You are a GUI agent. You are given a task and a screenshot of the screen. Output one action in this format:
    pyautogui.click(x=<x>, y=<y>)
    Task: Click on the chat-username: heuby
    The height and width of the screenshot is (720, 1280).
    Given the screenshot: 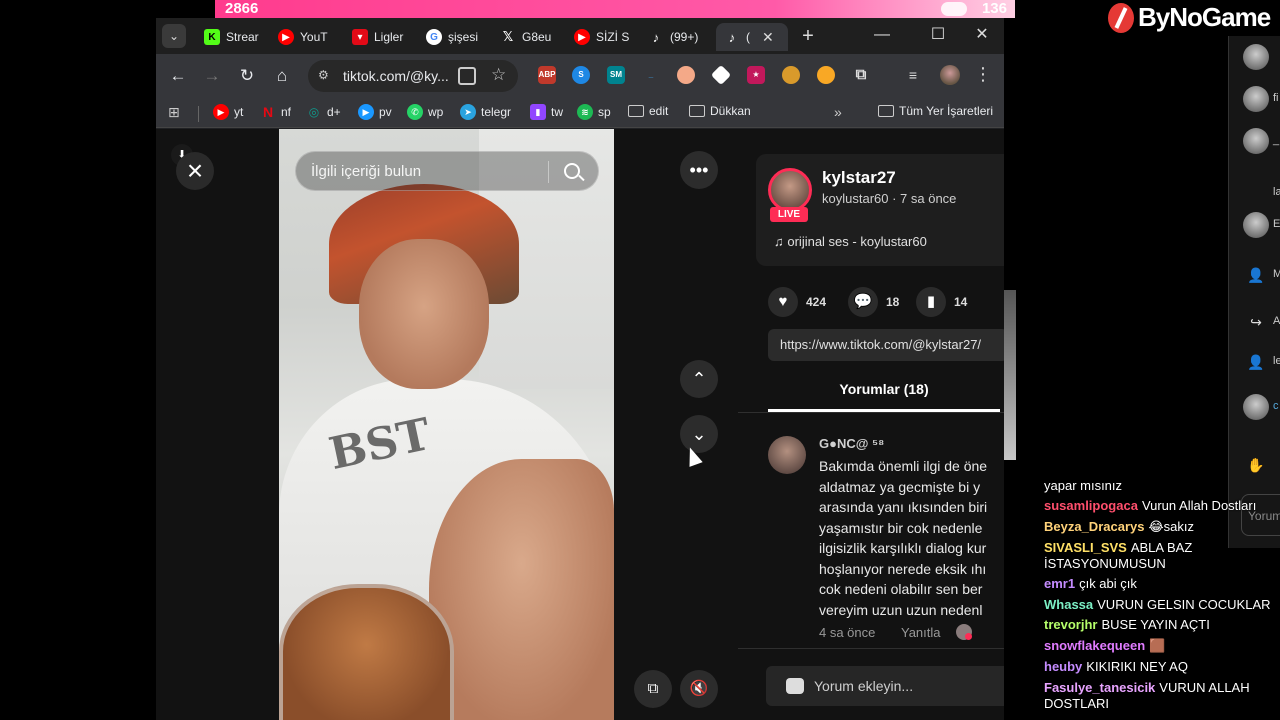 What is the action you would take?
    pyautogui.click(x=1063, y=666)
    